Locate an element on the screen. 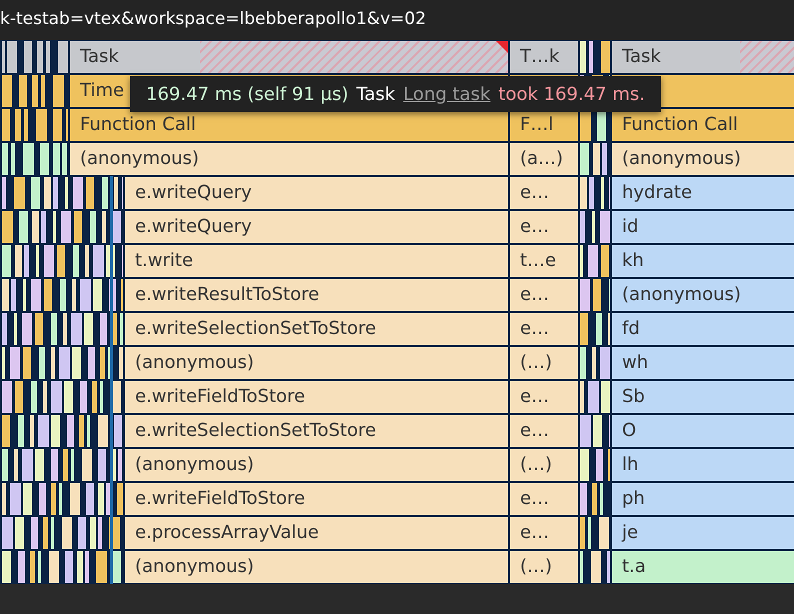 This screenshot has height=614, width=794. function-name: fd is located at coordinates (630, 329).